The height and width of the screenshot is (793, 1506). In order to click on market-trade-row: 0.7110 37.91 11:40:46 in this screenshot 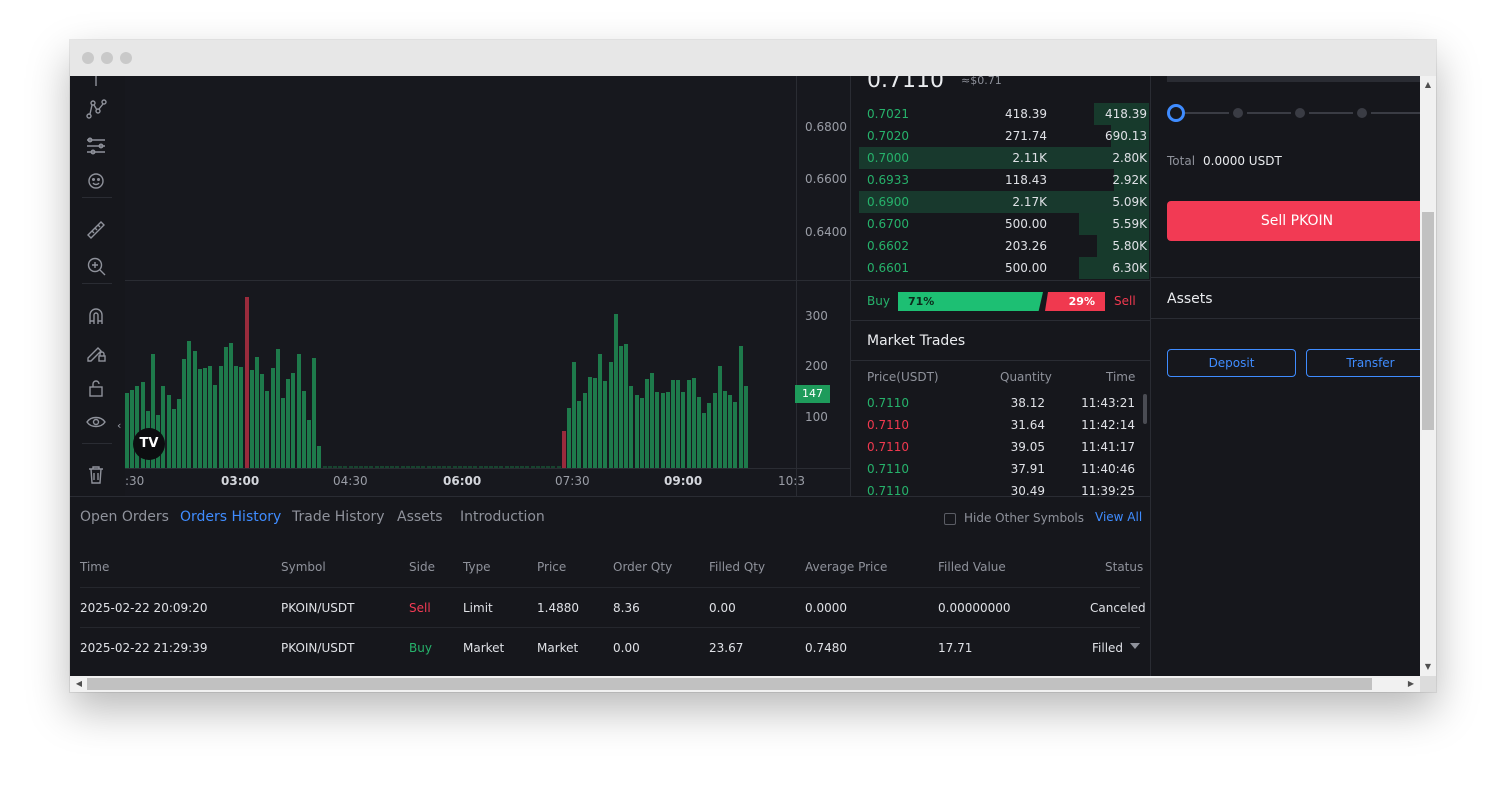, I will do `click(1001, 469)`.